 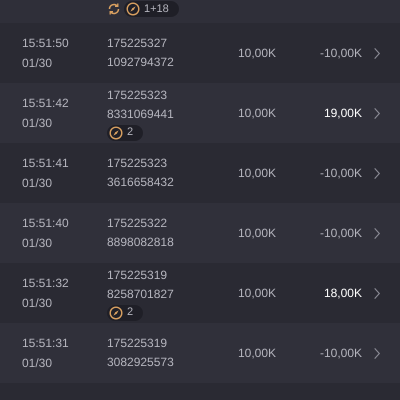 What do you see at coordinates (141, 294) in the screenshot?
I see `ticket-id: 8258701827` at bounding box center [141, 294].